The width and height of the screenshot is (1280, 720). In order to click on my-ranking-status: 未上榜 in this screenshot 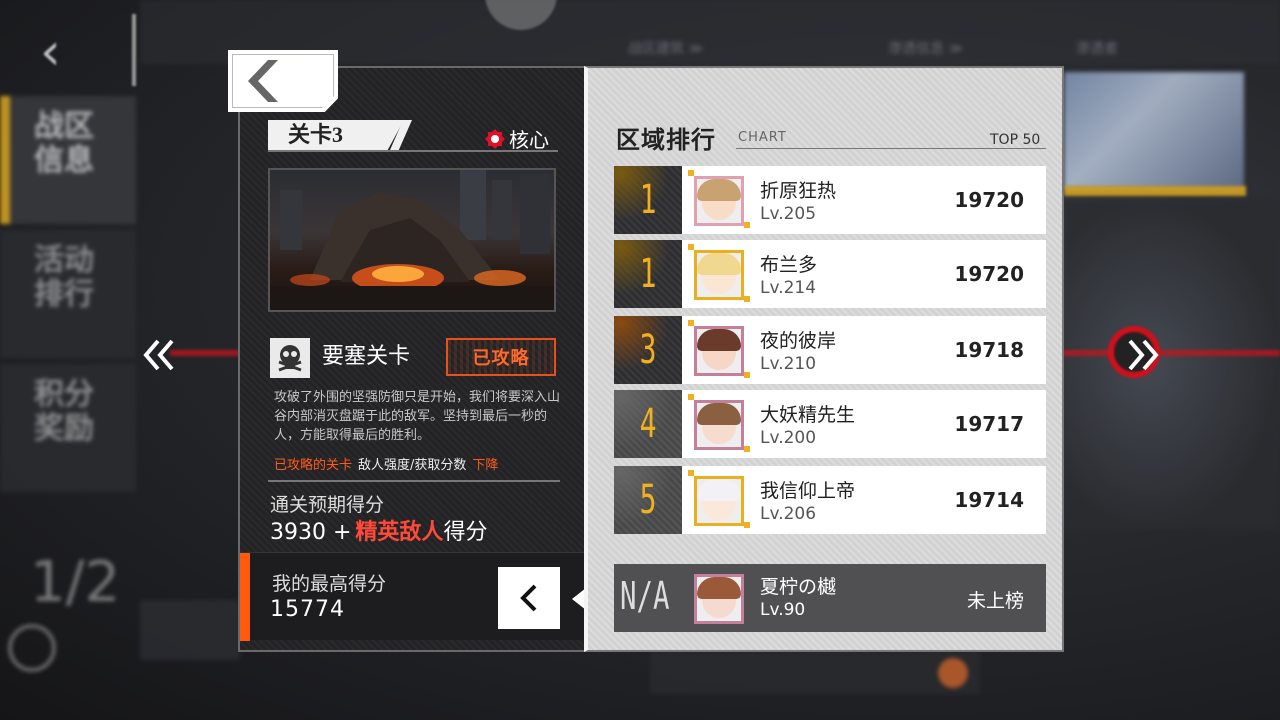, I will do `click(995, 601)`.